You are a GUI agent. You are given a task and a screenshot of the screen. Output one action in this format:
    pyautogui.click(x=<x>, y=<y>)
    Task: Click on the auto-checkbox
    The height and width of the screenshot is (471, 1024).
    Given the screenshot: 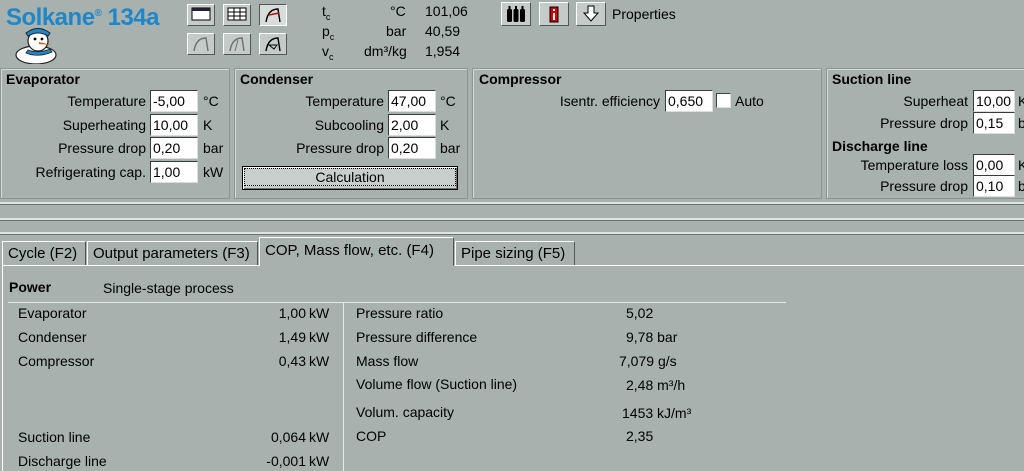 What is the action you would take?
    pyautogui.click(x=723, y=100)
    